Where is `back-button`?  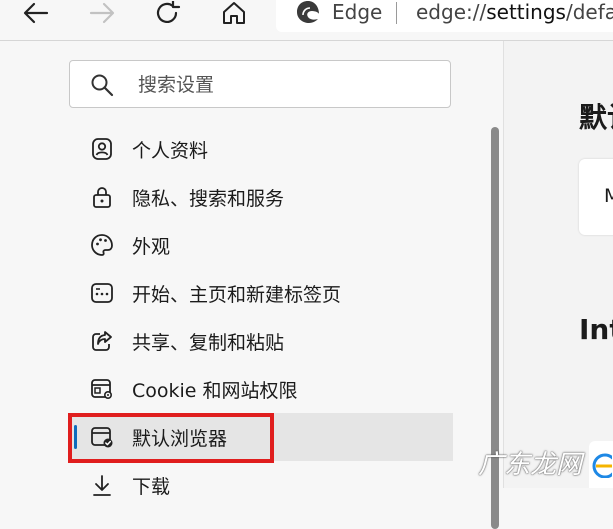 back-button is located at coordinates (36, 13).